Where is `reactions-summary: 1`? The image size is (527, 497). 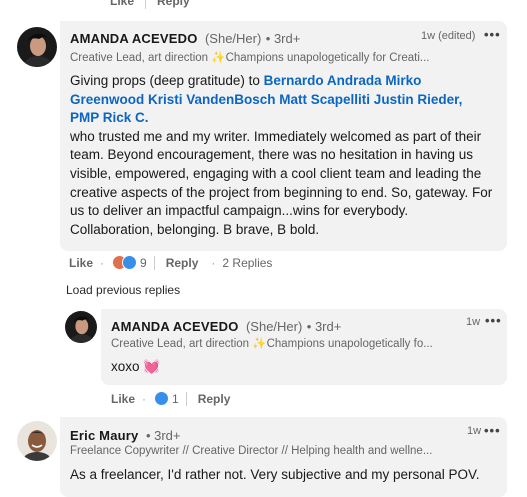
reactions-summary: 1 is located at coordinates (166, 398).